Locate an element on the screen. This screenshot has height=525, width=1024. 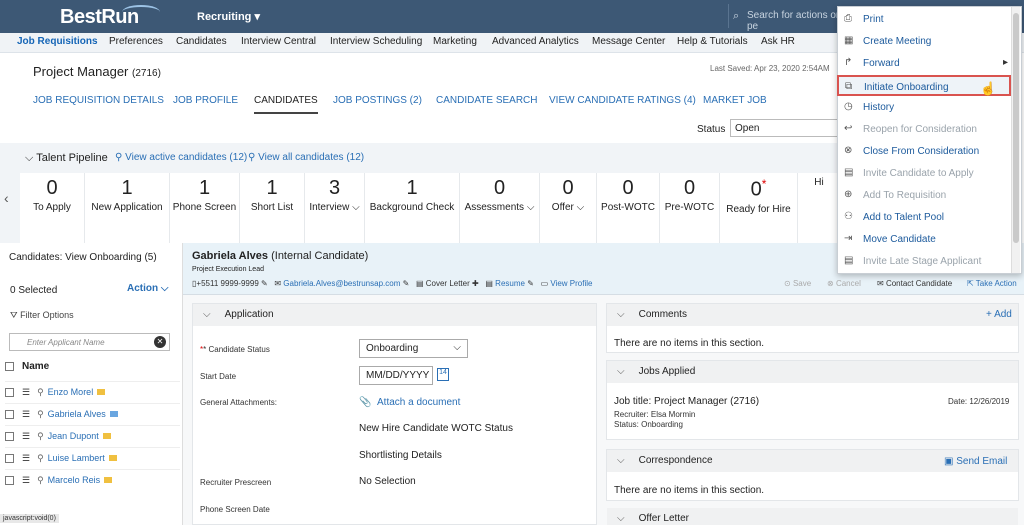
send-email-button: ▣ Send Email is located at coordinates (975, 461).